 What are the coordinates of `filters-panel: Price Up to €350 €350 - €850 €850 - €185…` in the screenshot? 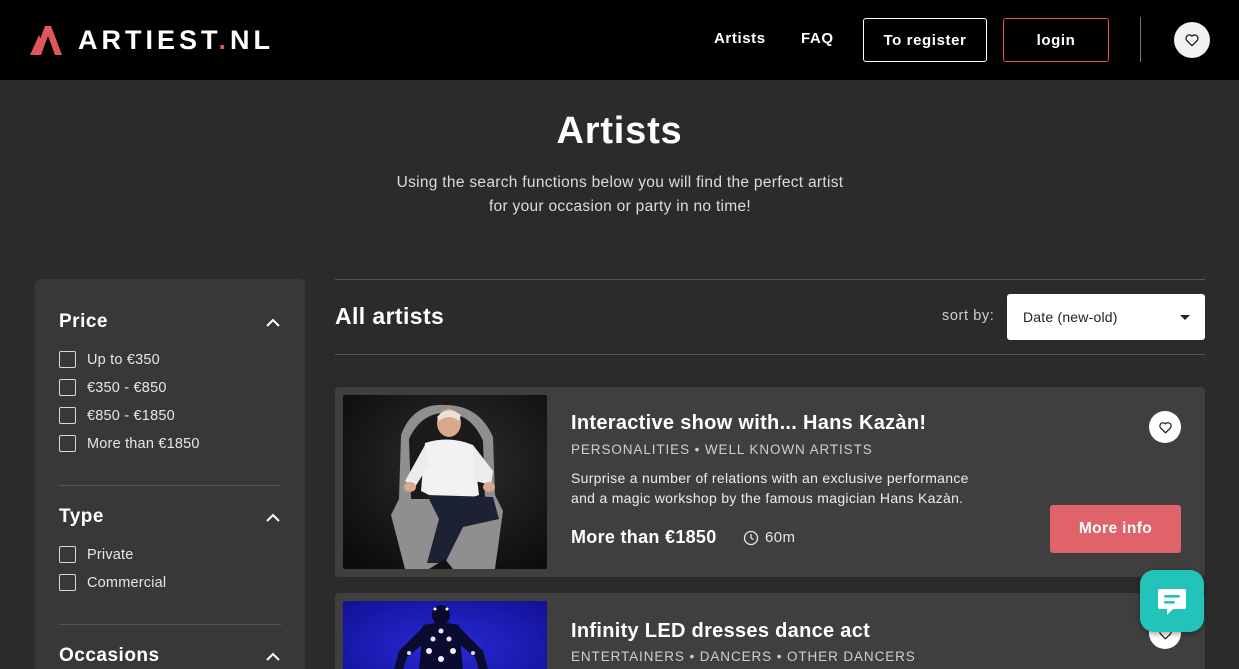 It's located at (170, 474).